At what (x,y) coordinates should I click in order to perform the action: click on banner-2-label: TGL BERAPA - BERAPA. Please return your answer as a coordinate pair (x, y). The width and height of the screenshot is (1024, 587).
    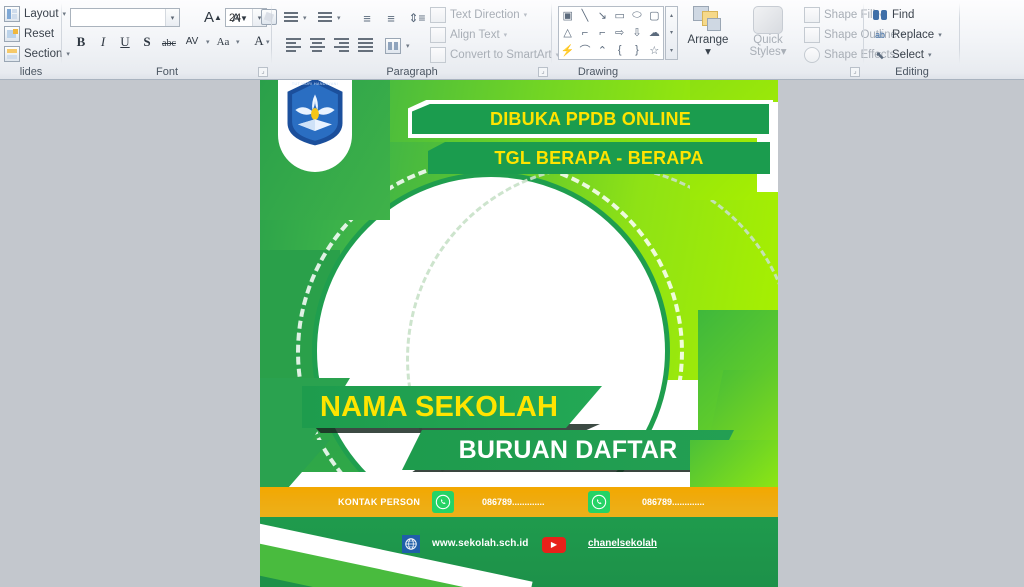
    Looking at the image, I should click on (599, 157).